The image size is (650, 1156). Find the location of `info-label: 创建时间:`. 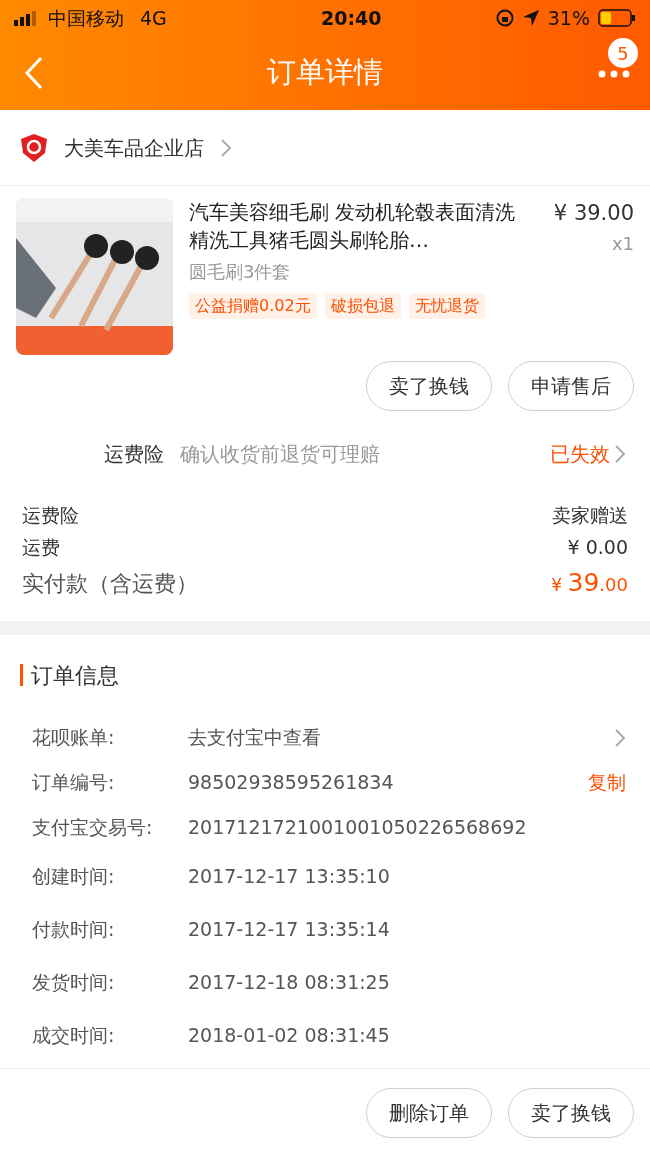

info-label: 创建时间: is located at coordinates (74, 877).